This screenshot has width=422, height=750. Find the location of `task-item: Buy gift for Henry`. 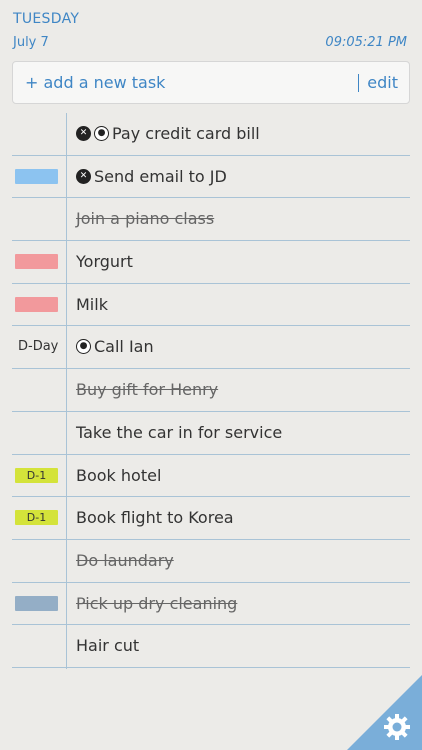

task-item: Buy gift for Henry is located at coordinates (147, 389).